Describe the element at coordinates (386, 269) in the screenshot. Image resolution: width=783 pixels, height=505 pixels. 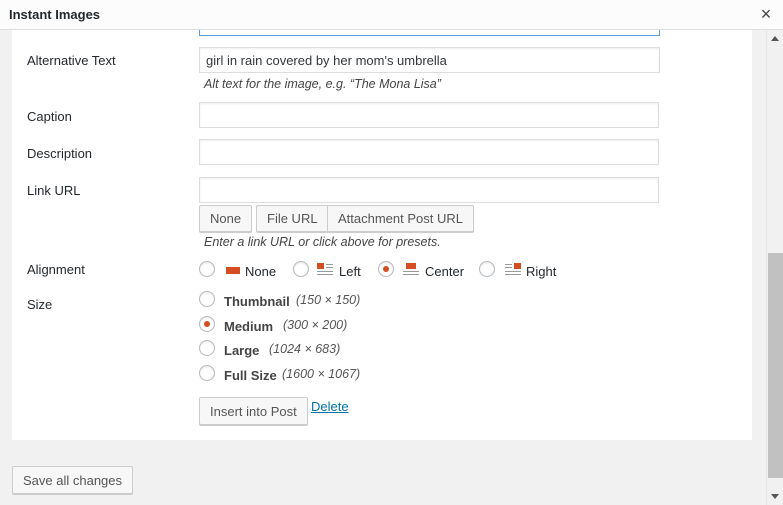
I see `align-center-radio` at that location.